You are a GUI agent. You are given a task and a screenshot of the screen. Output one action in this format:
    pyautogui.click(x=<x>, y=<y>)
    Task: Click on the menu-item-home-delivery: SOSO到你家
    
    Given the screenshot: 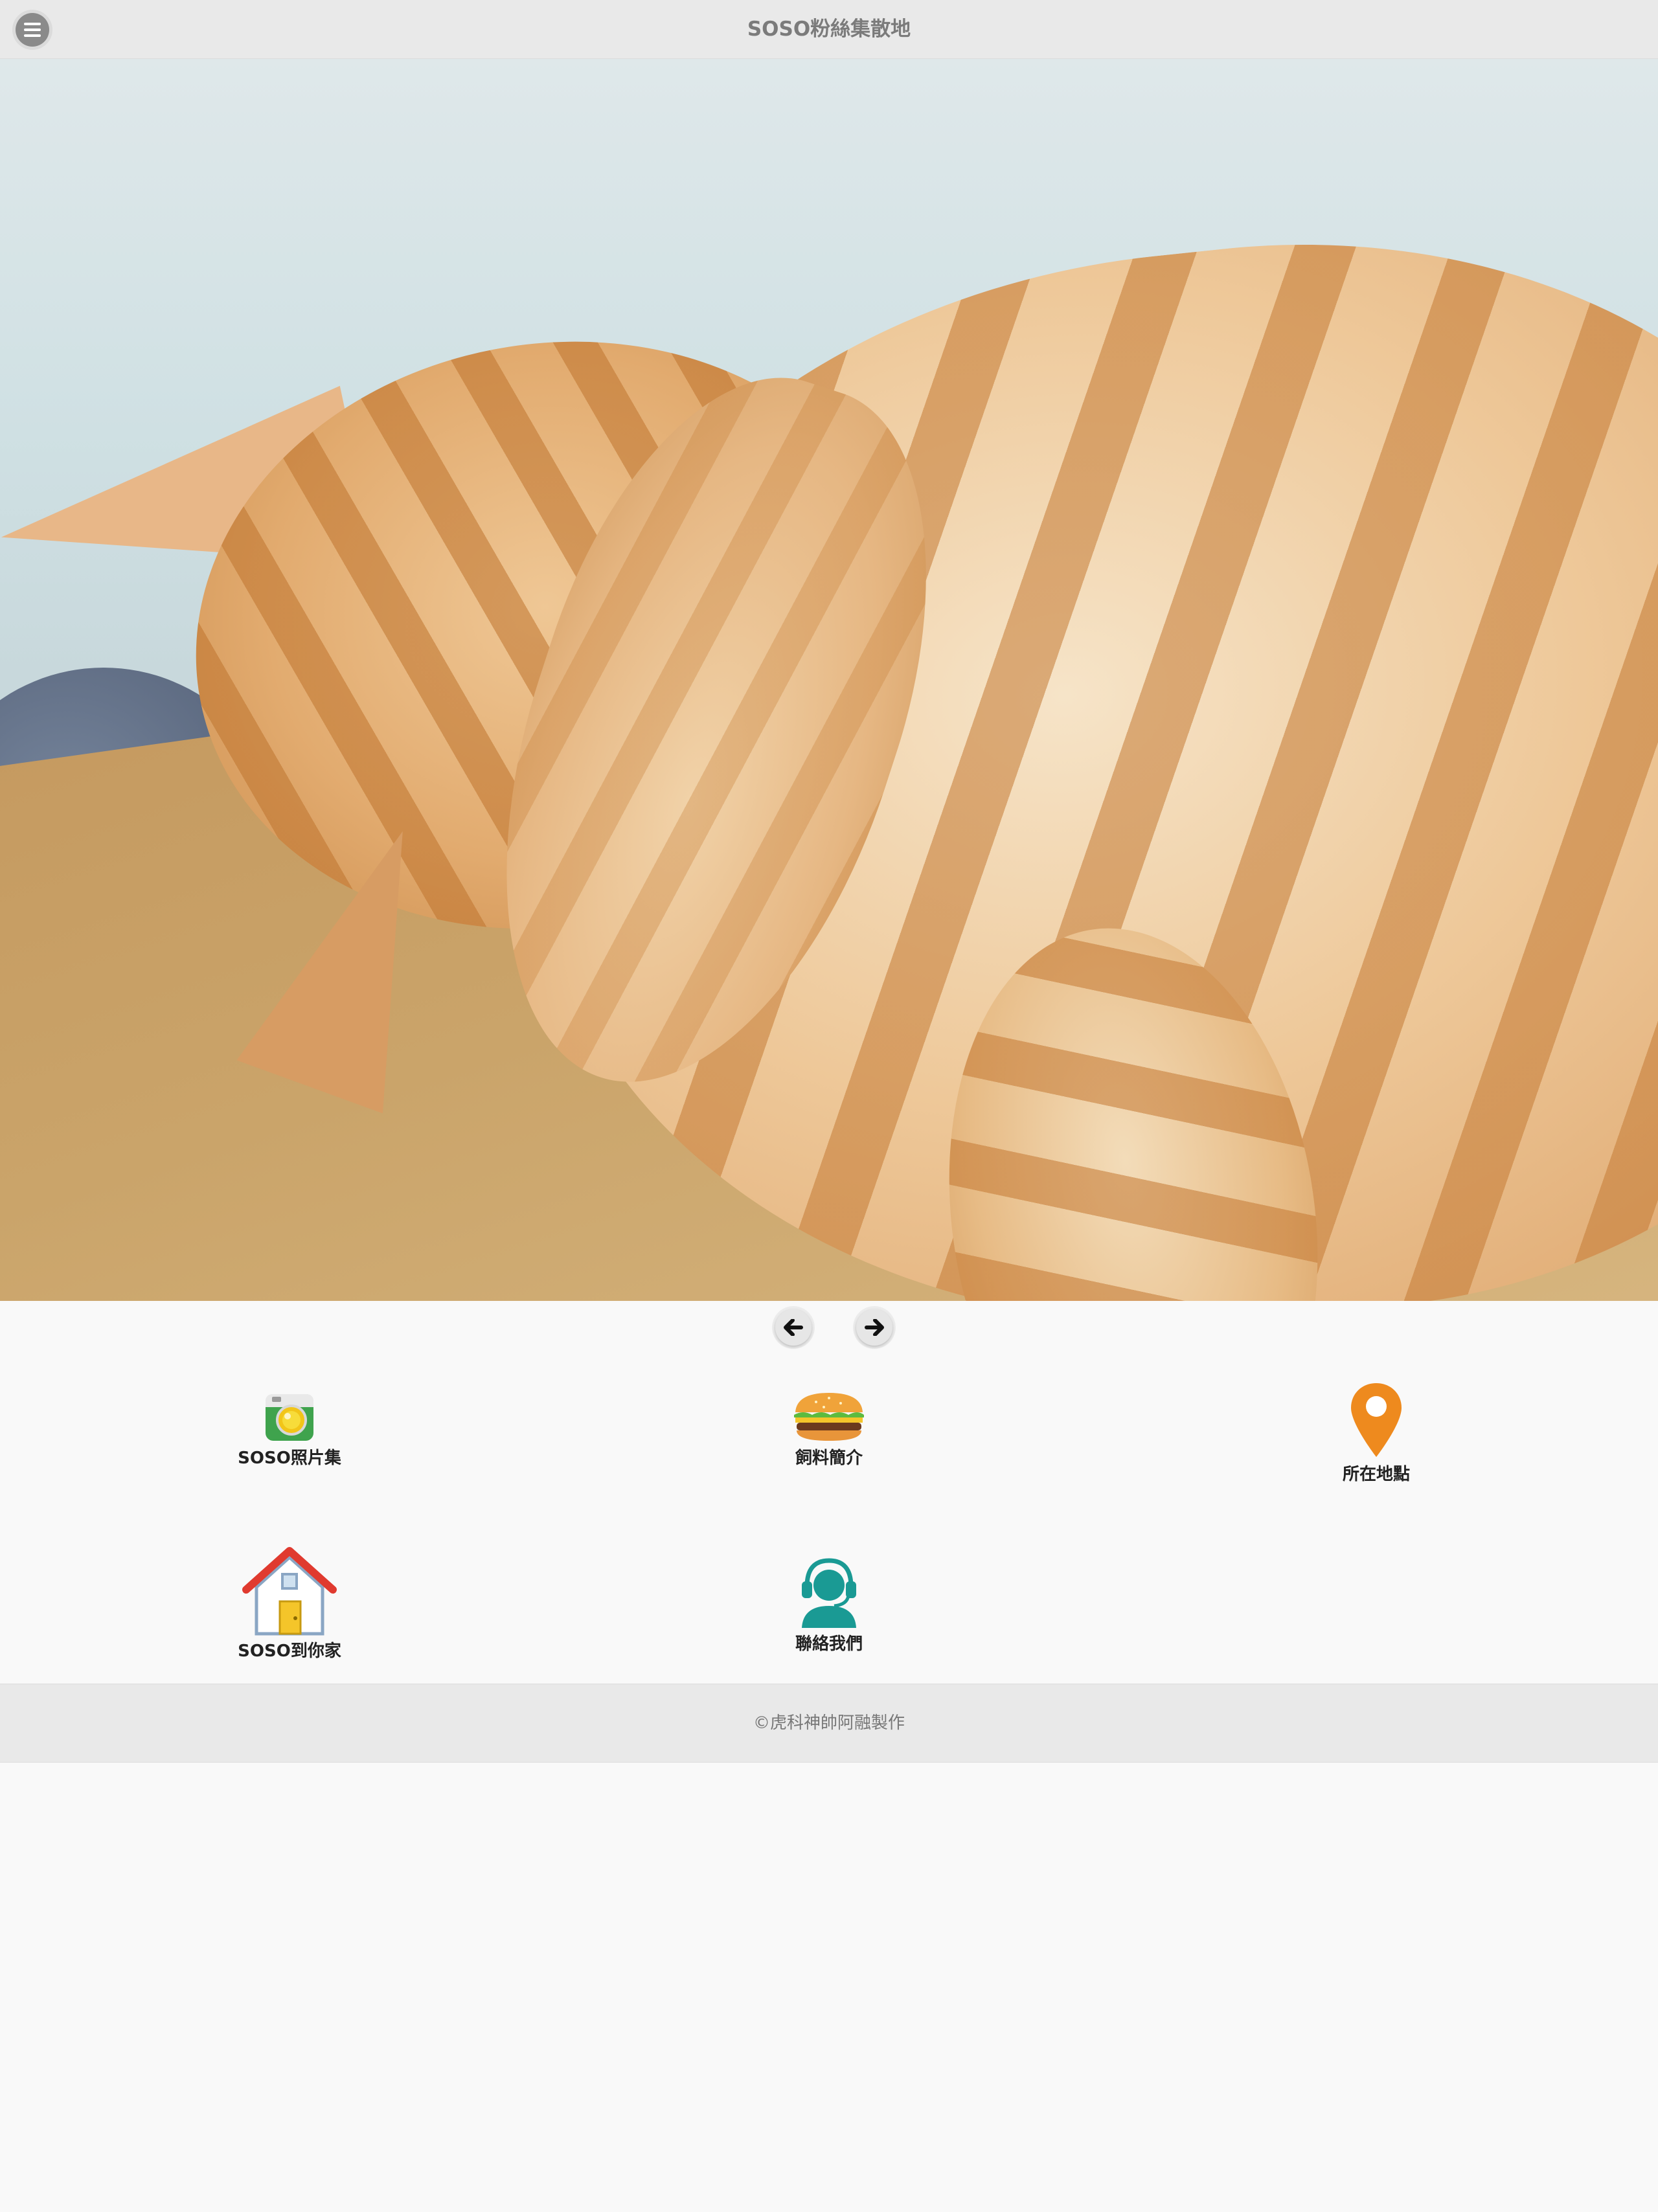 What is the action you would take?
    pyautogui.click(x=289, y=1603)
    